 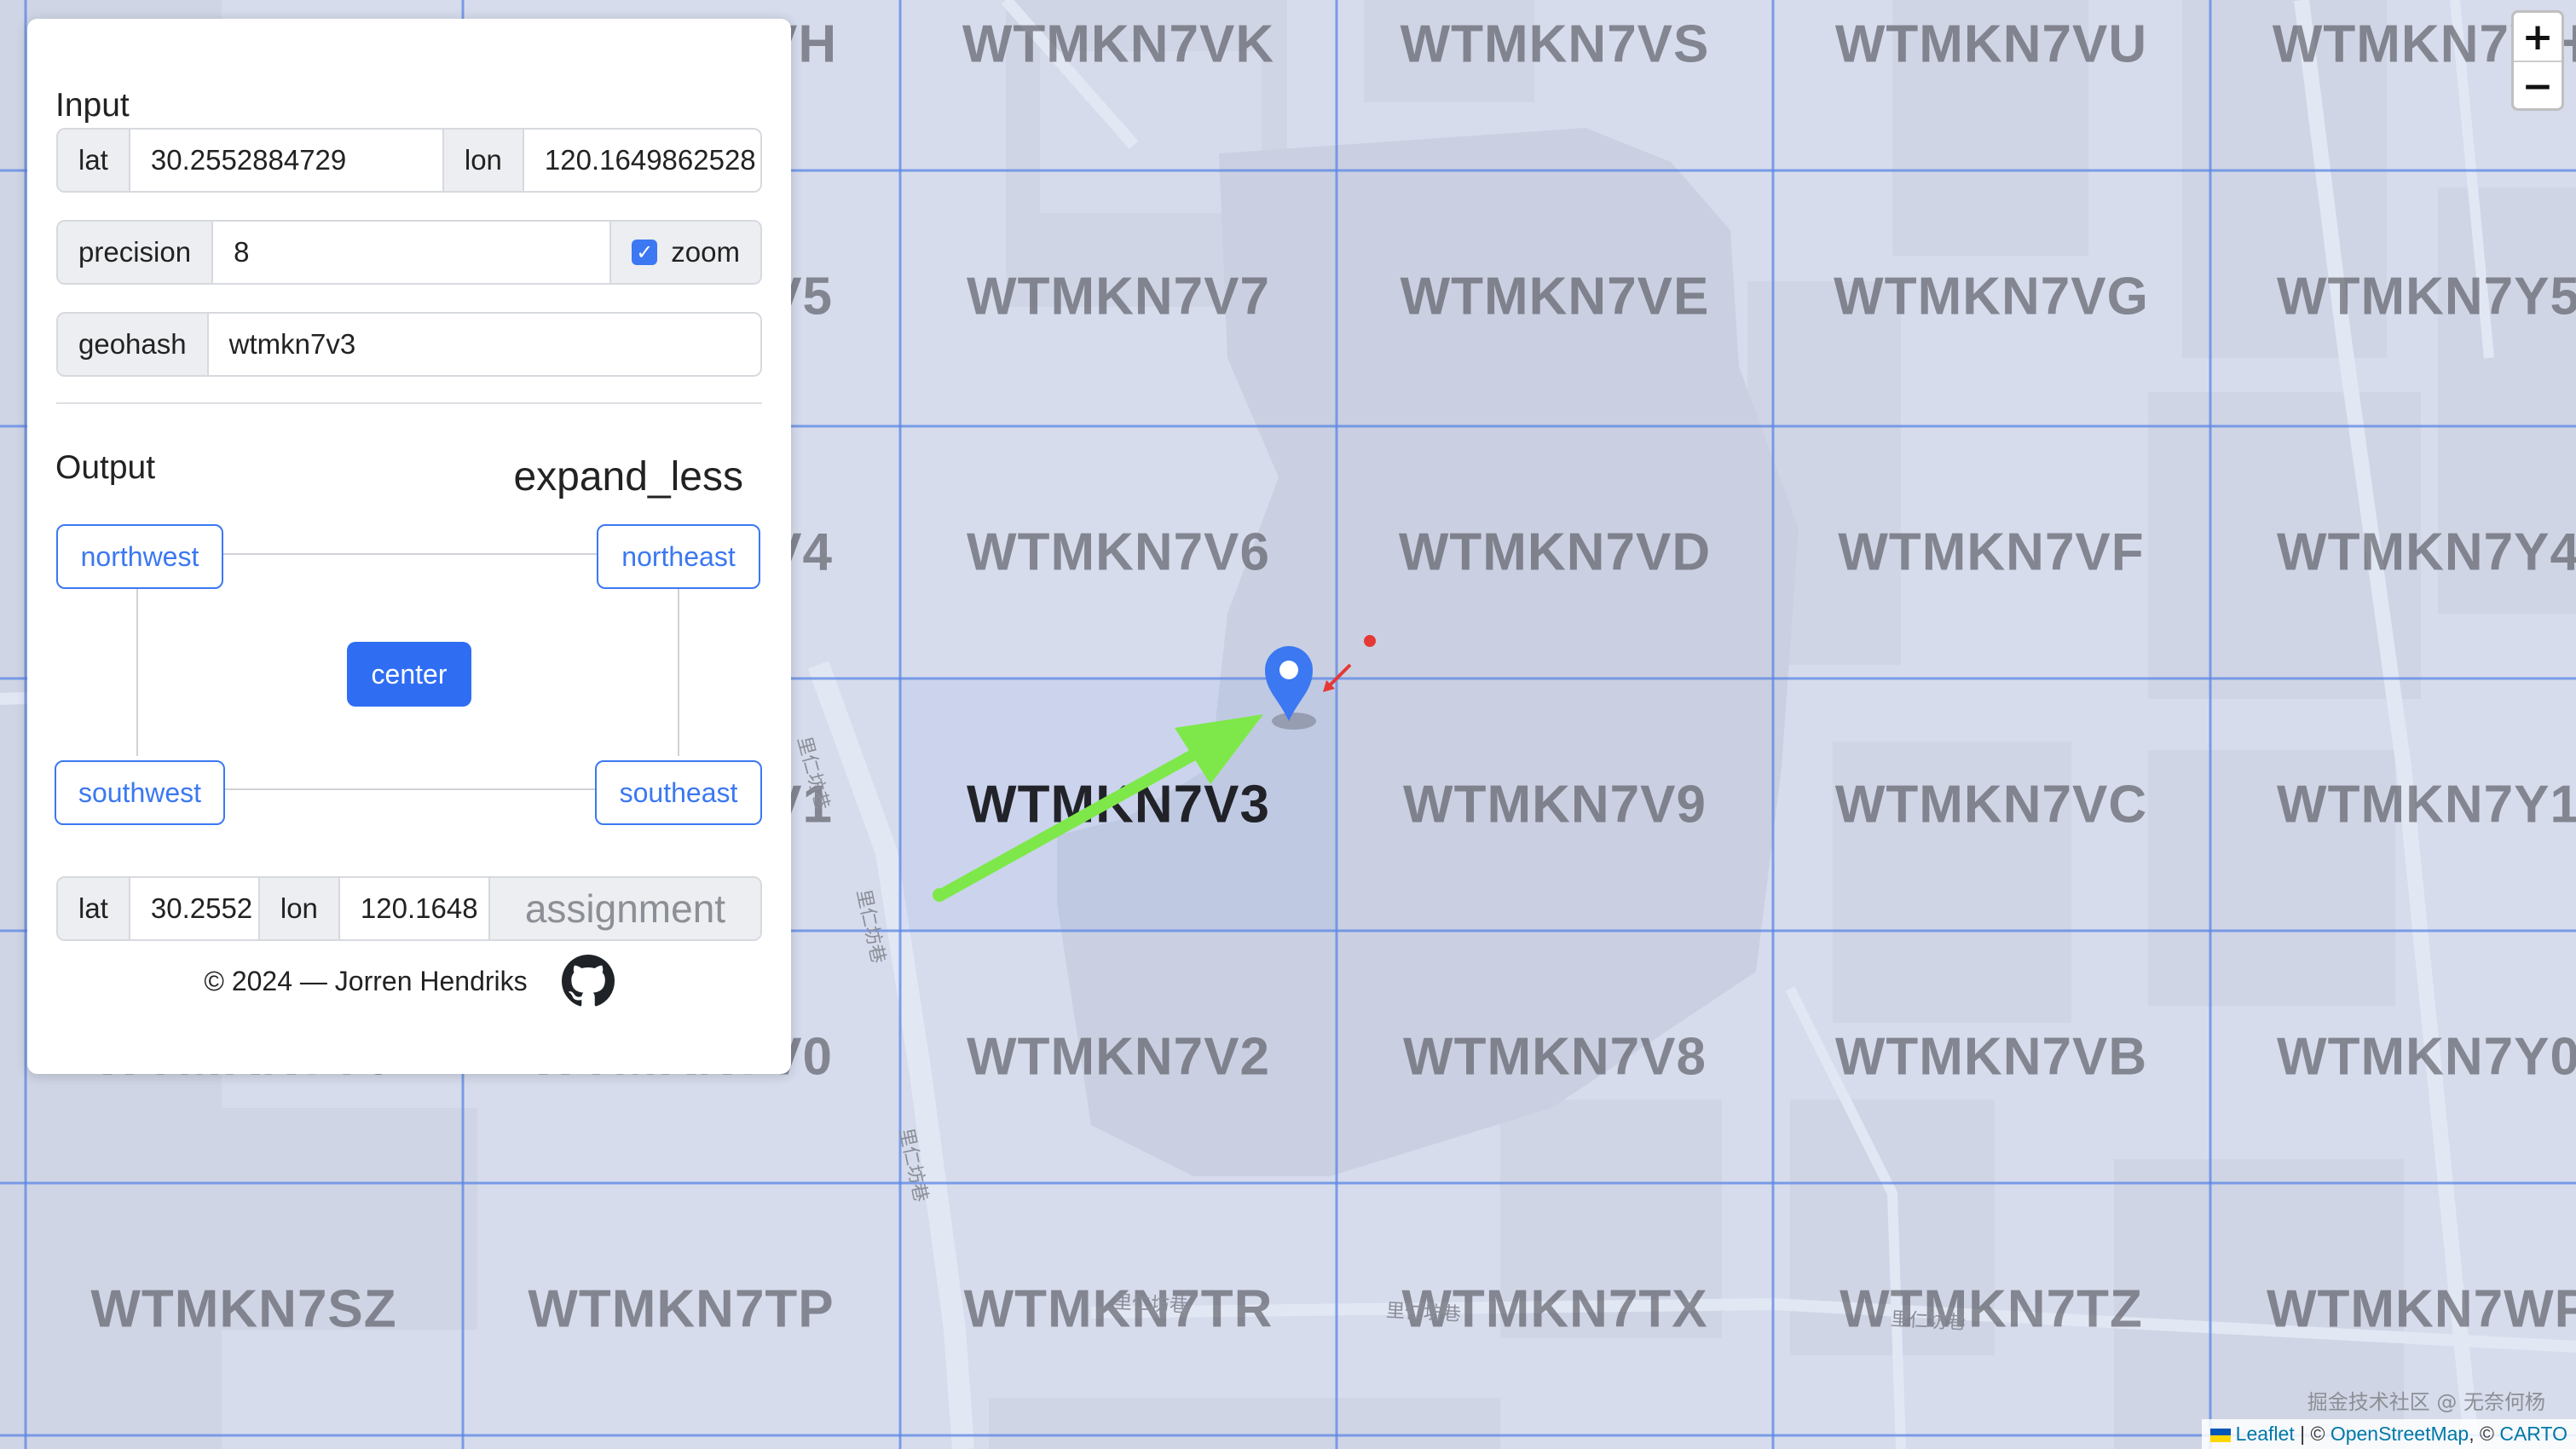 I want to click on precision-input-group: precision 8 ✓ zoom, so click(x=409, y=252).